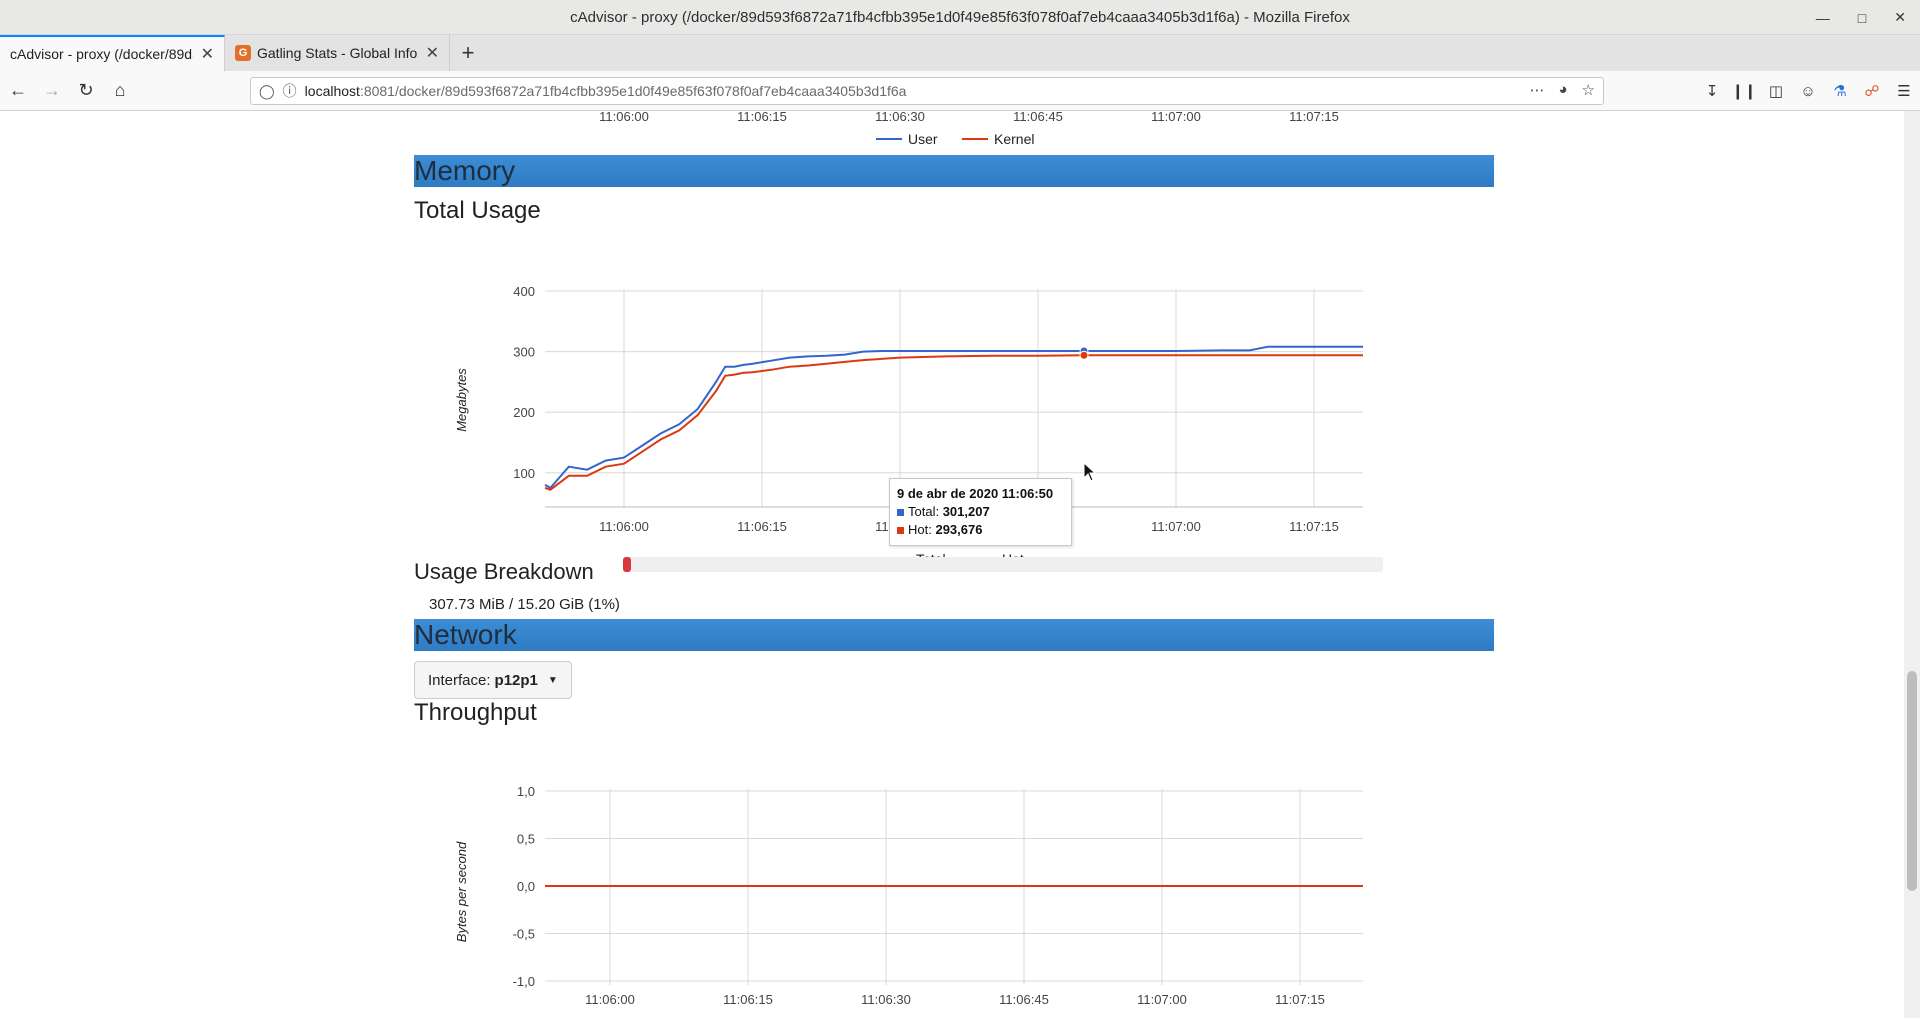 This screenshot has width=1920, height=1018. What do you see at coordinates (966, 511) in the screenshot?
I see `tooltip-total-value: 301,207` at bounding box center [966, 511].